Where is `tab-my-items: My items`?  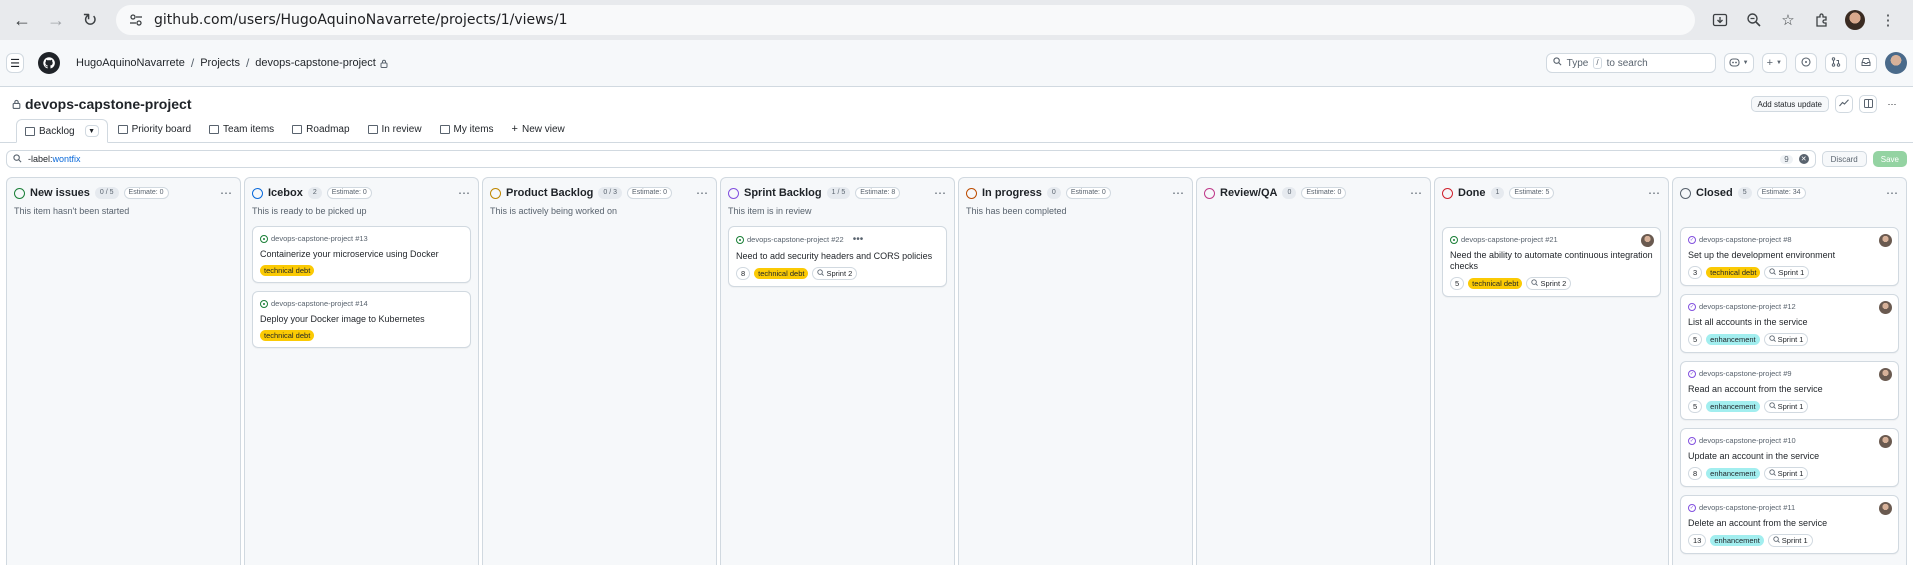
tab-my-items: My items is located at coordinates (467, 130).